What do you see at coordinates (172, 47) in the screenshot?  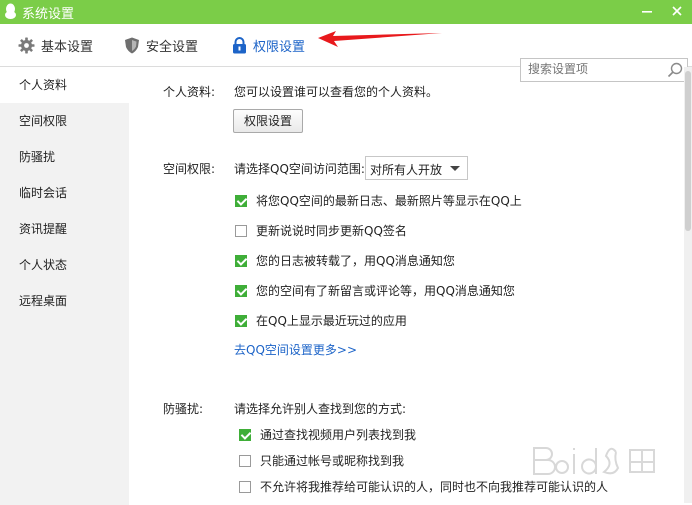 I see `tab-label: 安全设置` at bounding box center [172, 47].